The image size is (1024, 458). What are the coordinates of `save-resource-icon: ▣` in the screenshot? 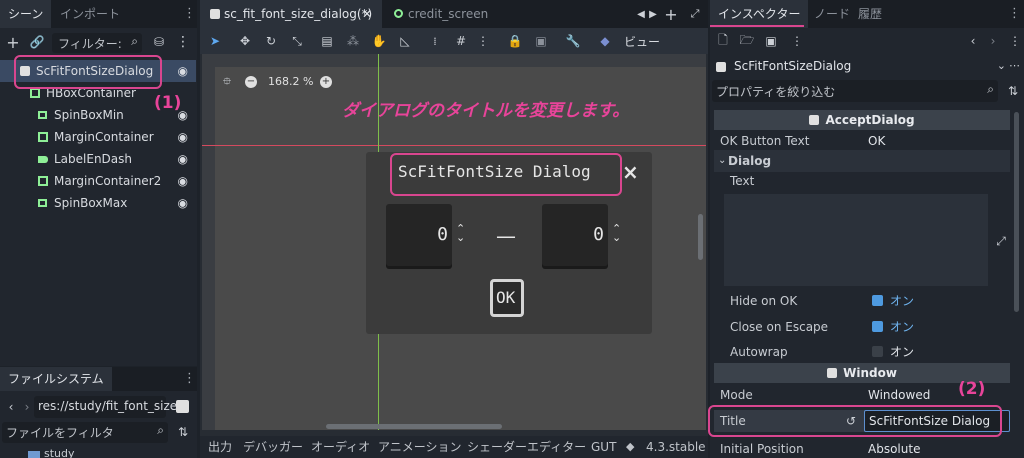 It's located at (771, 41).